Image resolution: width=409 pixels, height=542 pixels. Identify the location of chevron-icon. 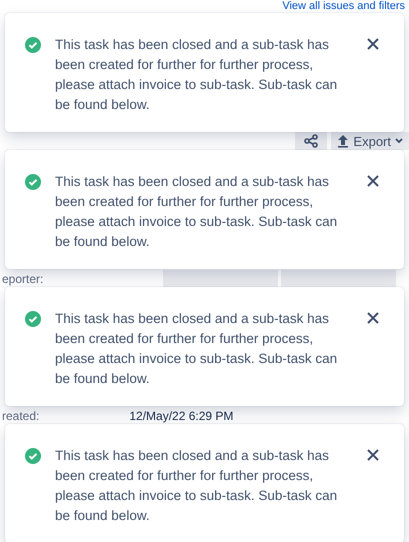
(399, 141).